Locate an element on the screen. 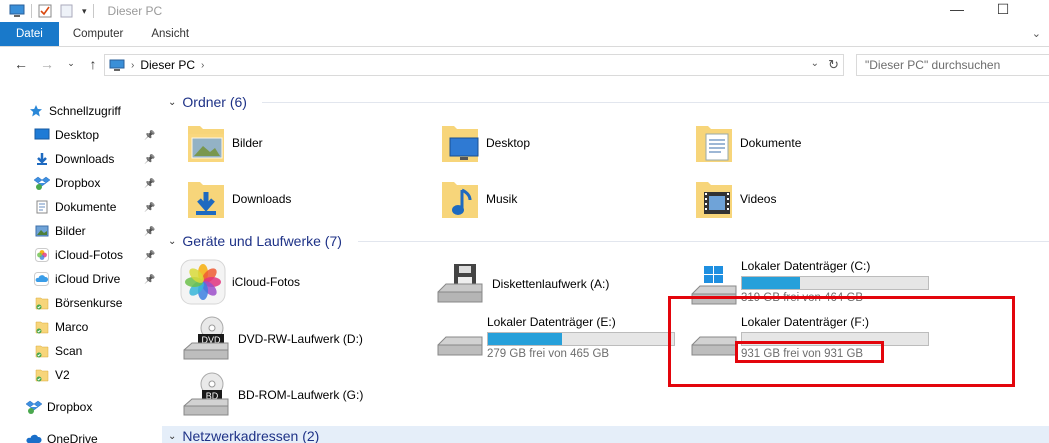 This screenshot has width=1049, height=443. tab-datei: Datei is located at coordinates (29, 34).